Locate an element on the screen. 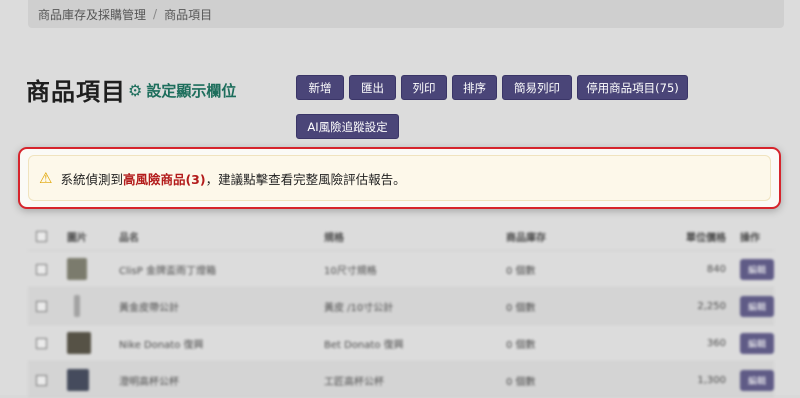 Image resolution: width=800 pixels, height=398 pixels. product-name: ClisP 金牌盃雨丁燈箱 is located at coordinates (167, 271).